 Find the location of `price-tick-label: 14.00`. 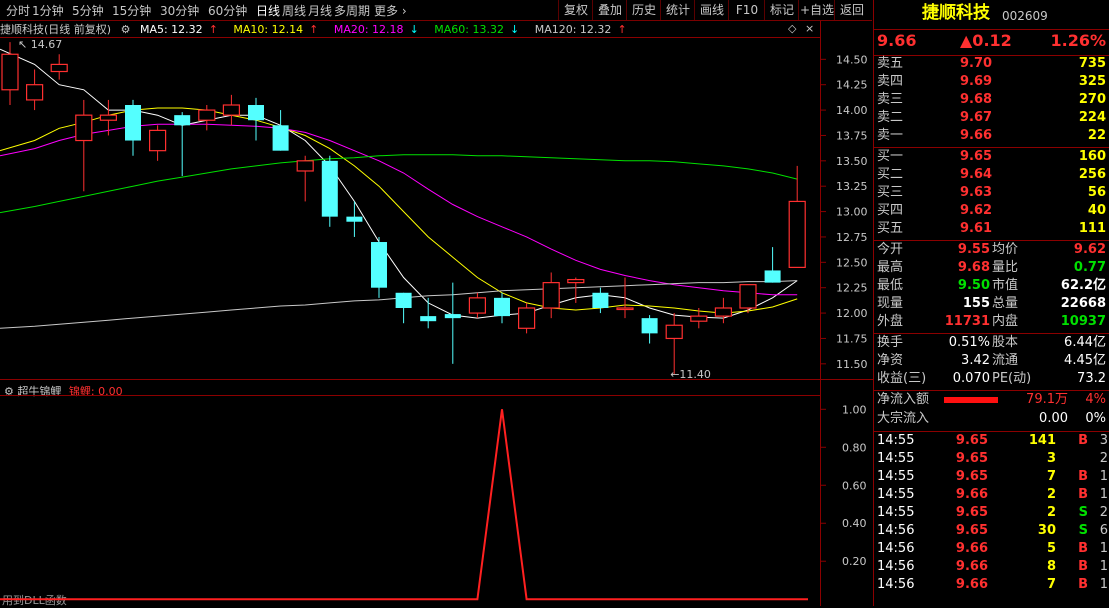

price-tick-label: 14.00 is located at coordinates (852, 110).